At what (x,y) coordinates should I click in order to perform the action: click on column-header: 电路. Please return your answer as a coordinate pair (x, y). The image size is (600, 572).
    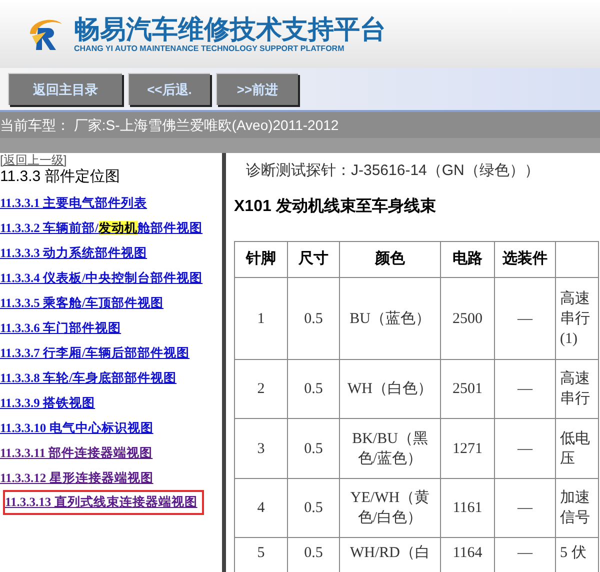
    Looking at the image, I should click on (467, 260).